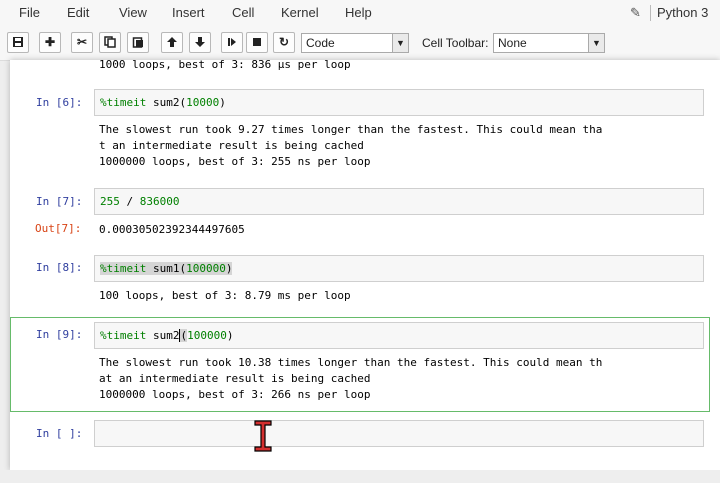 This screenshot has height=483, width=720. I want to click on cell-7-code: 255 / 836000, so click(140, 201).